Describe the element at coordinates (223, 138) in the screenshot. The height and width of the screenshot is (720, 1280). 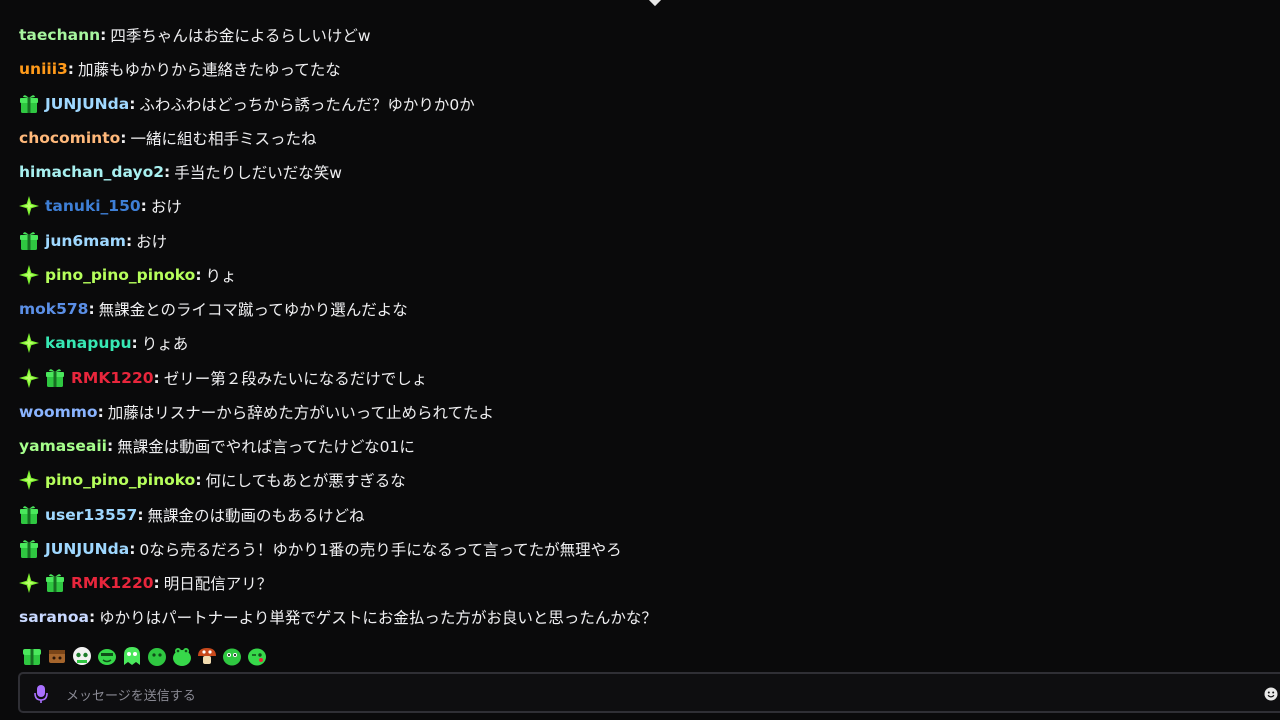
I see `chat-message-text: 一緒に組む相手ミスったね` at that location.